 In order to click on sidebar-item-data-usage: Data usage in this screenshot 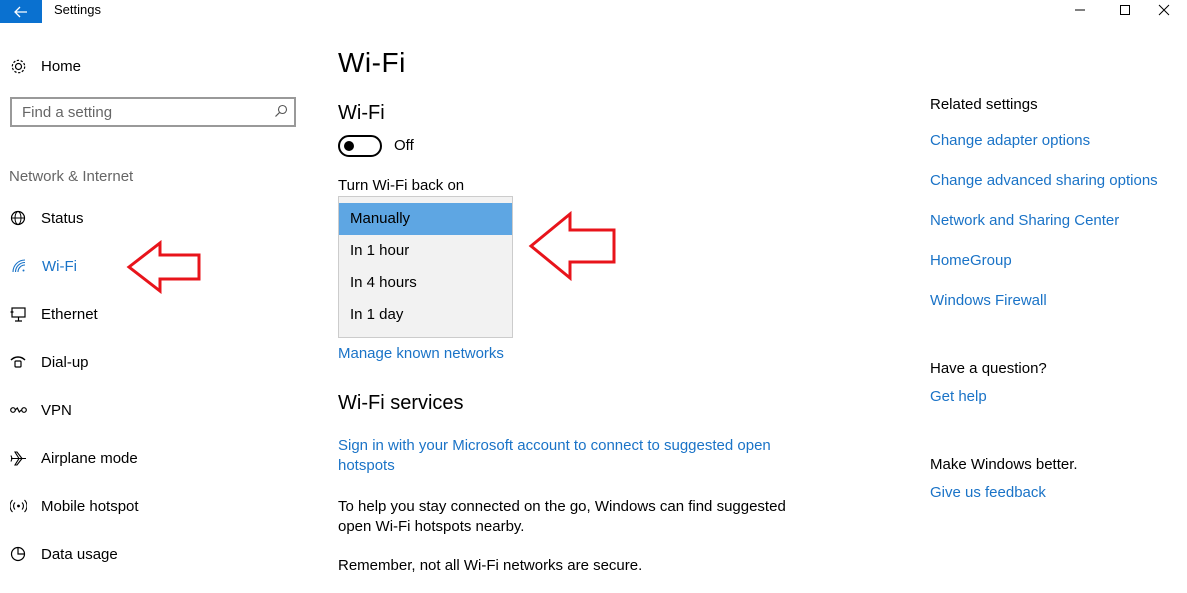, I will do `click(63, 554)`.